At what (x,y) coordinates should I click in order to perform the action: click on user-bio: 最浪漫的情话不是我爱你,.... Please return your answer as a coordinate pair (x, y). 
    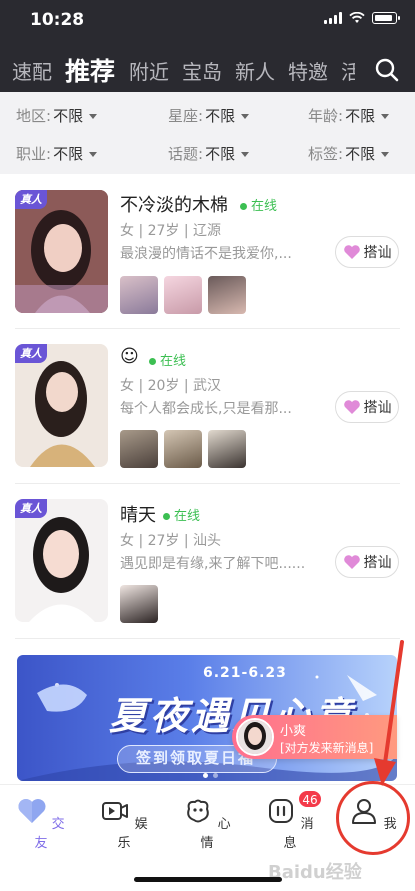
    Looking at the image, I should click on (206, 254).